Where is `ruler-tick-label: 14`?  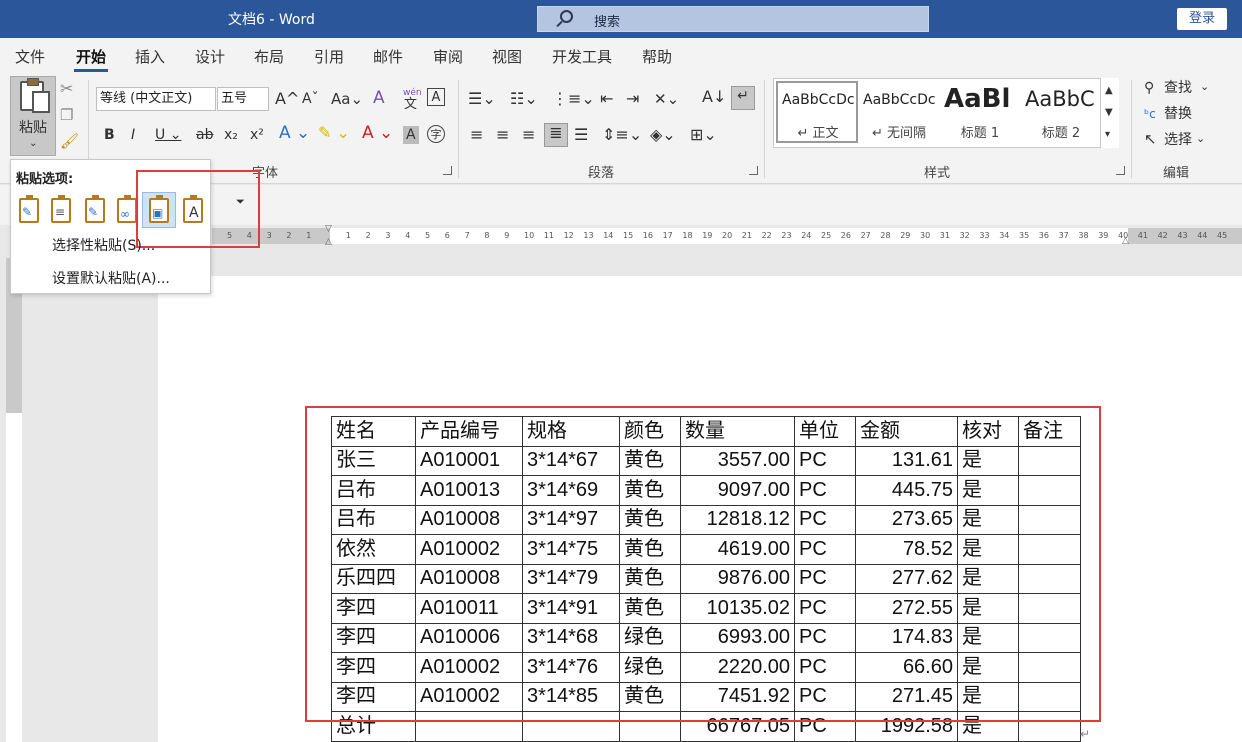 ruler-tick-label: 14 is located at coordinates (608, 235).